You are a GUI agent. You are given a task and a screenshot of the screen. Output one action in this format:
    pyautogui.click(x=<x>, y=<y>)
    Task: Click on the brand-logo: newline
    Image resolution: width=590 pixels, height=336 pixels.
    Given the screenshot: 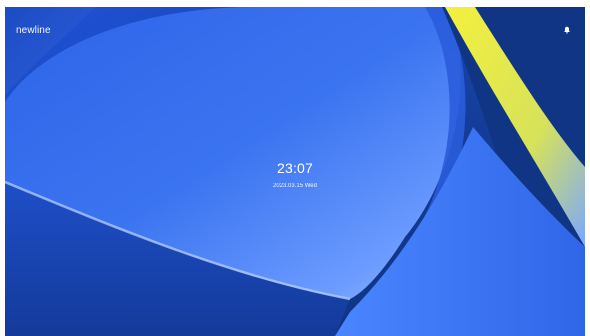 What is the action you would take?
    pyautogui.click(x=33, y=30)
    